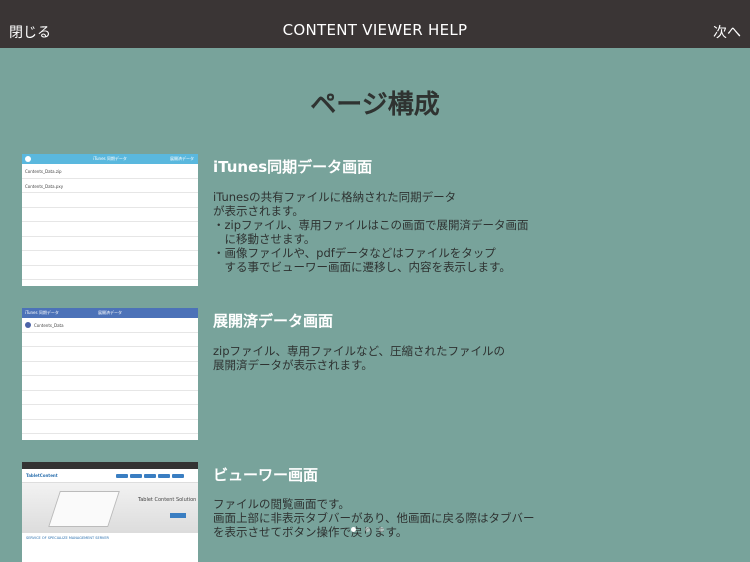 This screenshot has height=562, width=750. Describe the element at coordinates (84, 509) in the screenshot. I see `tablet-illustration` at that location.